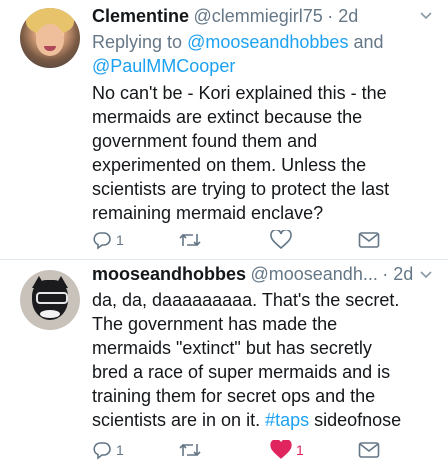 Image resolution: width=448 pixels, height=466 pixels. What do you see at coordinates (262, 240) in the screenshot?
I see `tweet-actions: 1` at bounding box center [262, 240].